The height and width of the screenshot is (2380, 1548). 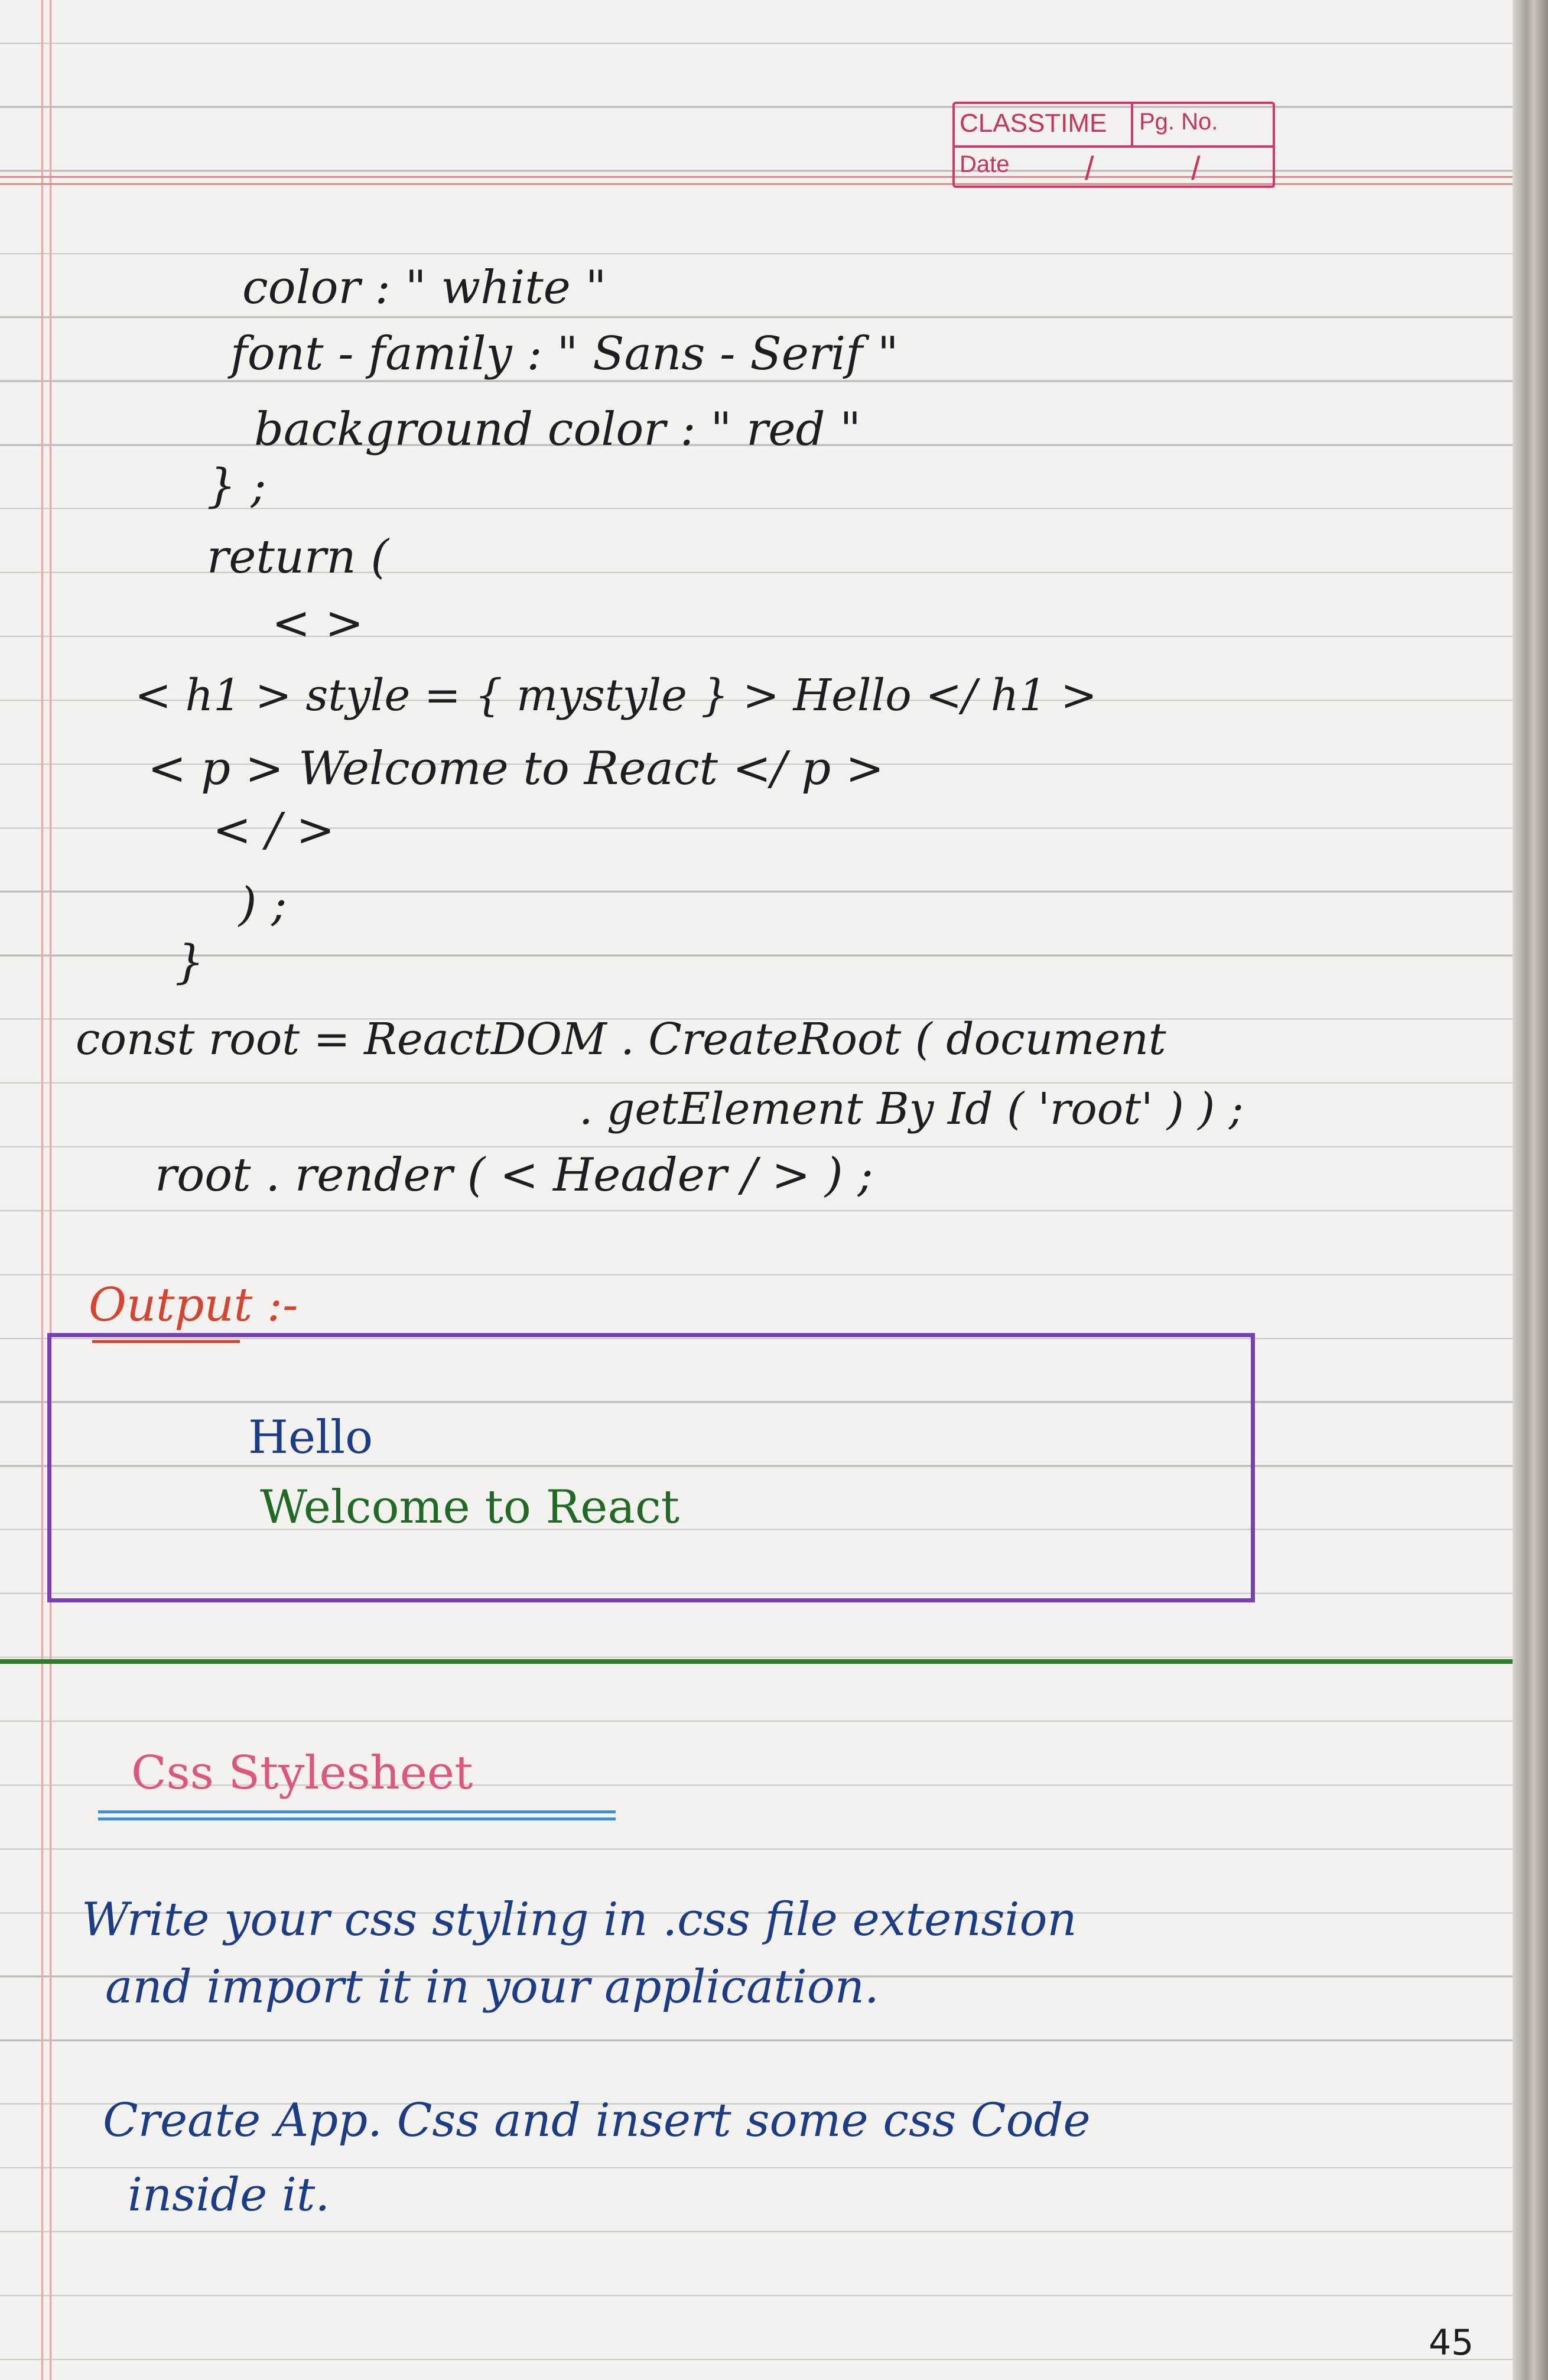 I want to click on code-line: } ;, so click(x=236, y=487).